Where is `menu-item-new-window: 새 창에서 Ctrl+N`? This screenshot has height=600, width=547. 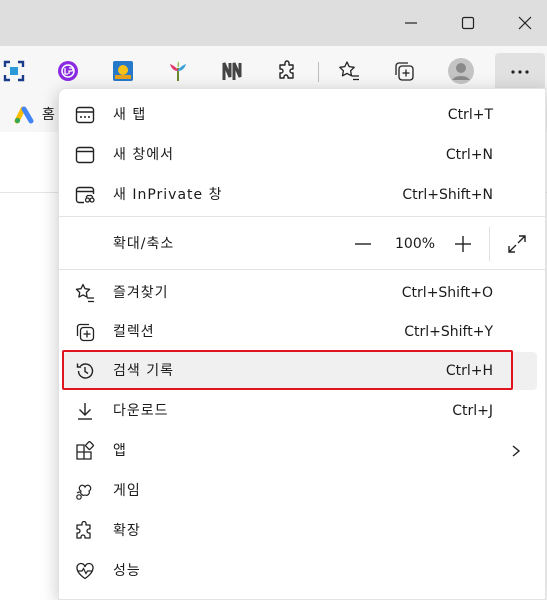
menu-item-new-window: 새 창에서 Ctrl+N is located at coordinates (300, 155).